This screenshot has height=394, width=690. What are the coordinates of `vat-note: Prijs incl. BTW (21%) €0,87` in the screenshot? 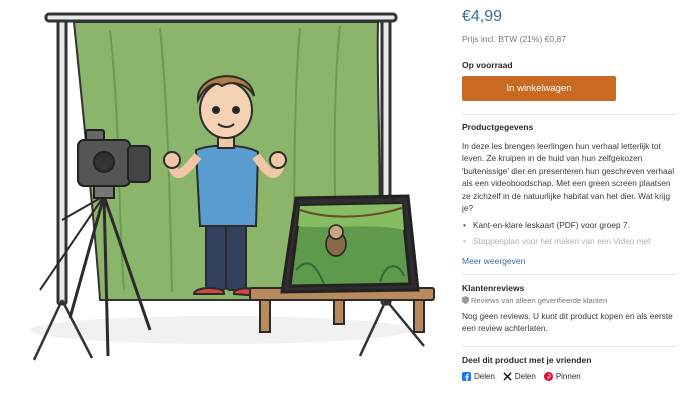 It's located at (514, 39).